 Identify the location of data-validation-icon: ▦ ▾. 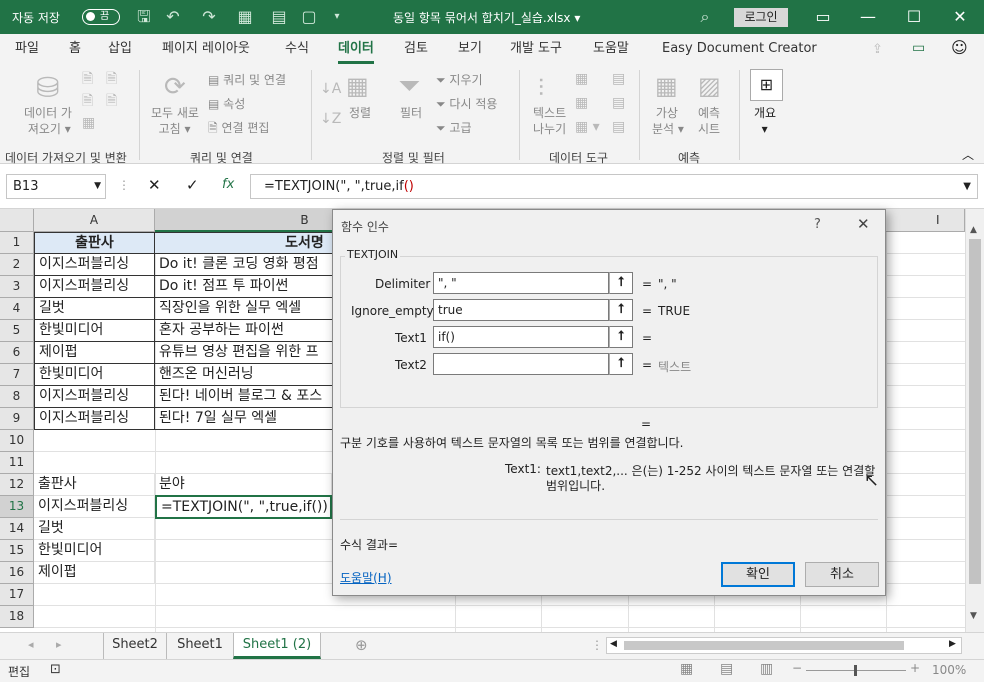
(587, 127).